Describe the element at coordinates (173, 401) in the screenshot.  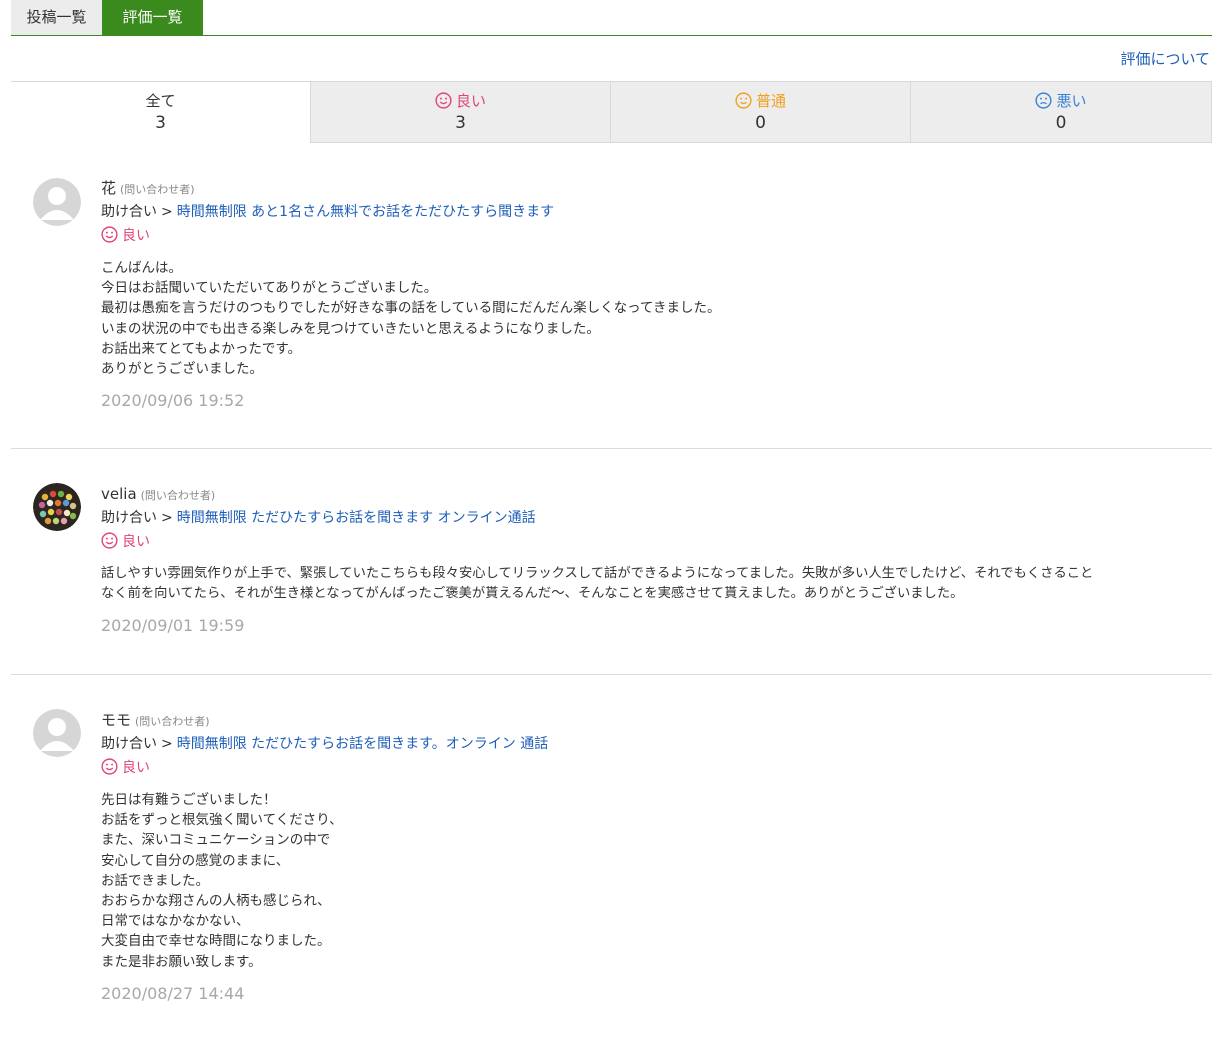
I see `review-date: 2020/09/06 19:52` at that location.